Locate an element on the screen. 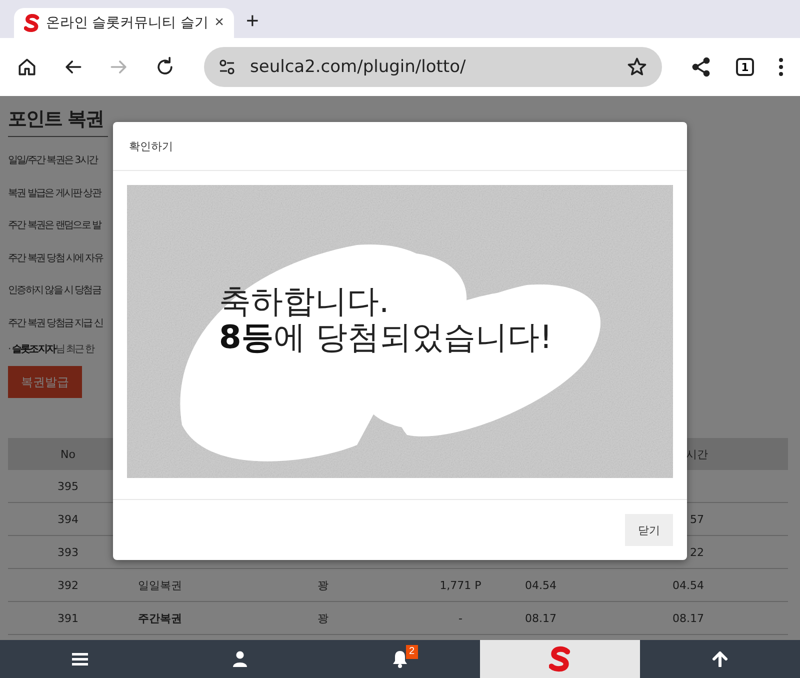 The image size is (800, 678). close-tab-button: × is located at coordinates (219, 23).